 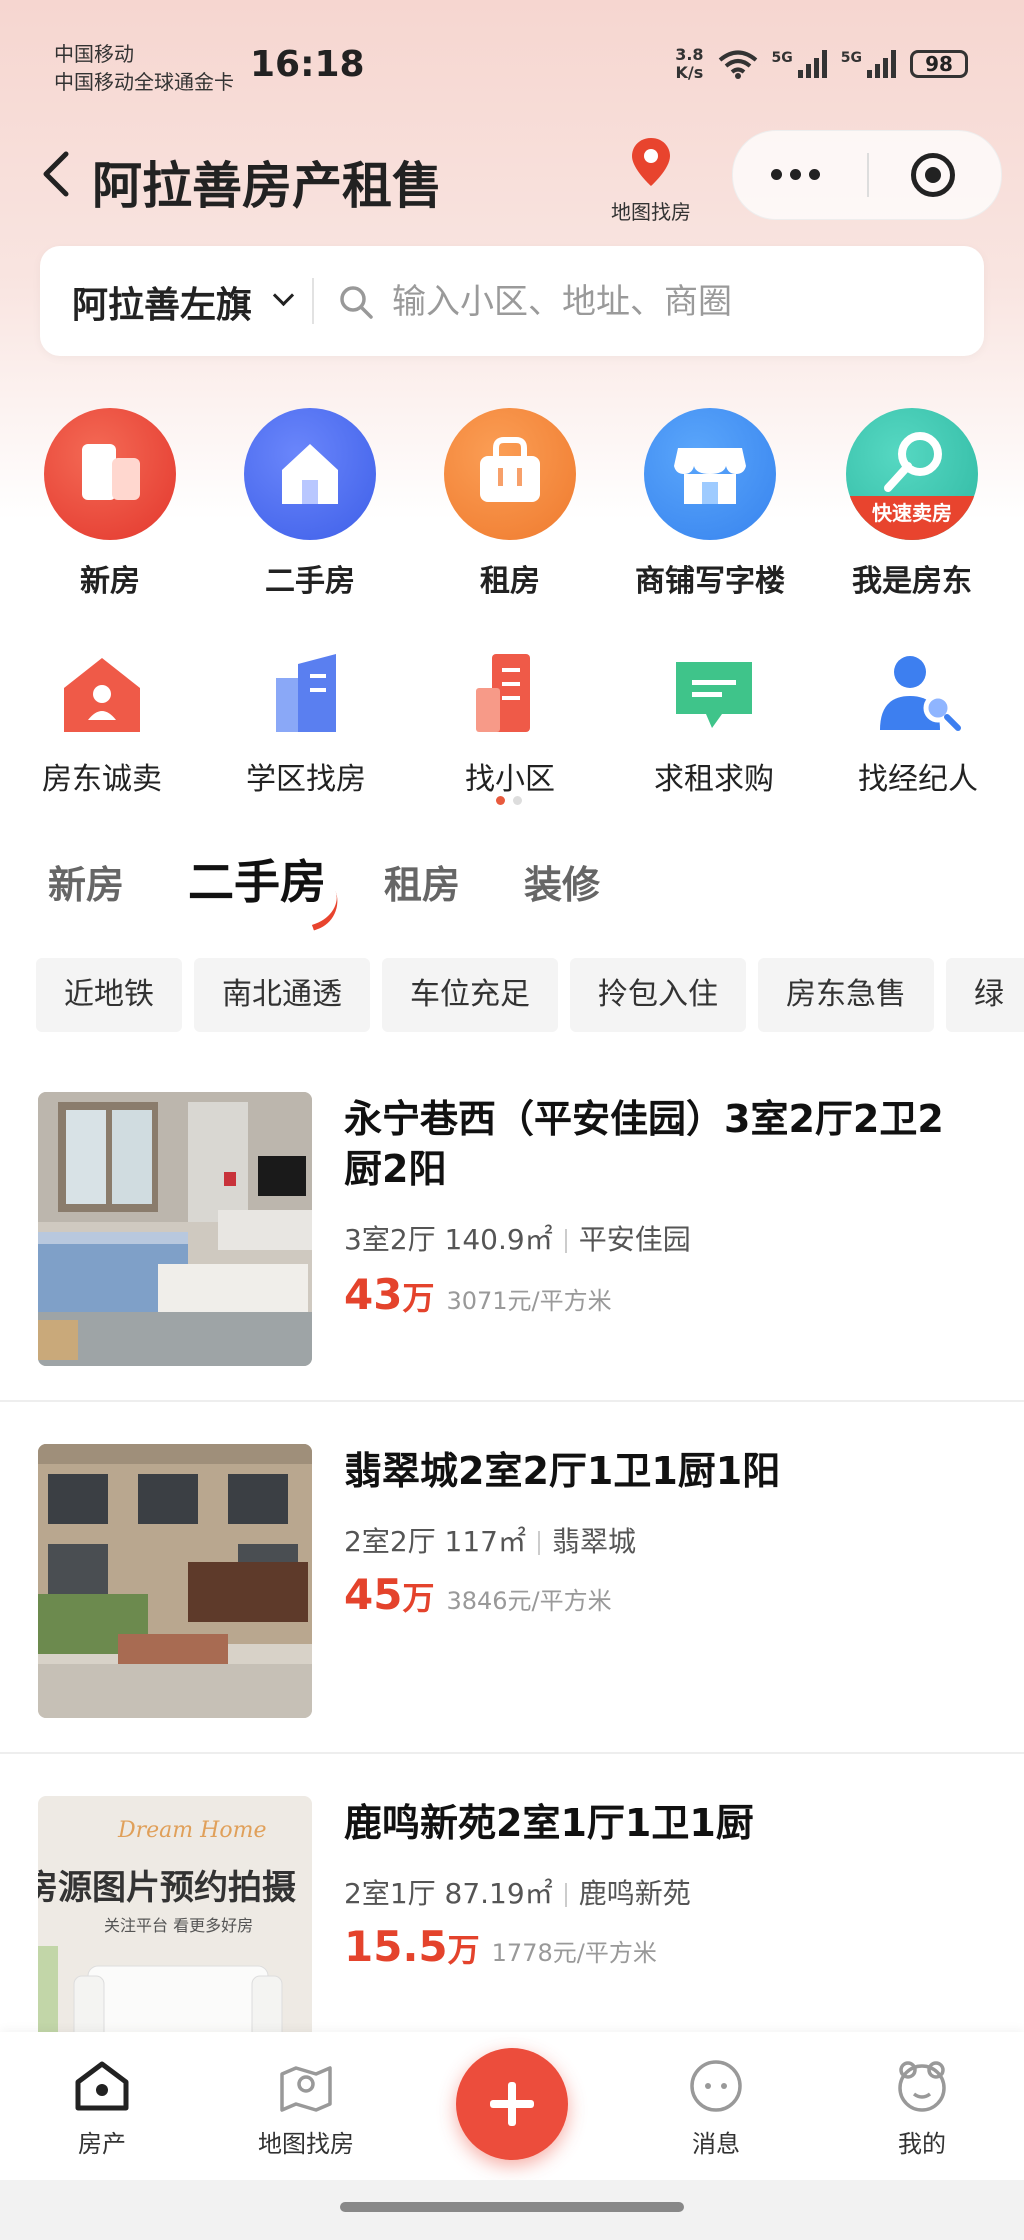 What do you see at coordinates (160, 2008) in the screenshot?
I see `sofa-illustration` at bounding box center [160, 2008].